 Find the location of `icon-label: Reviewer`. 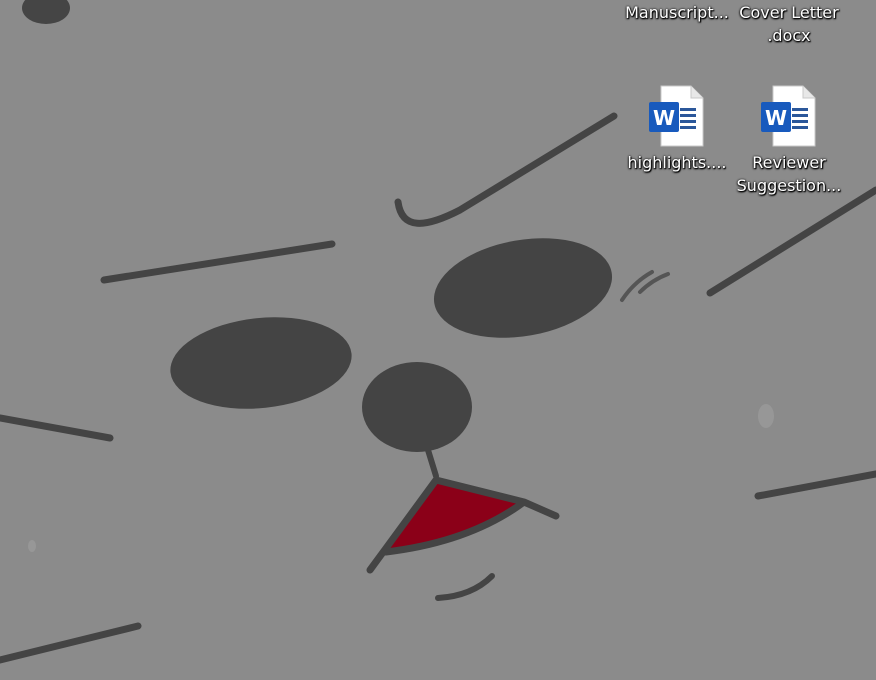

icon-label: Reviewer is located at coordinates (789, 162).